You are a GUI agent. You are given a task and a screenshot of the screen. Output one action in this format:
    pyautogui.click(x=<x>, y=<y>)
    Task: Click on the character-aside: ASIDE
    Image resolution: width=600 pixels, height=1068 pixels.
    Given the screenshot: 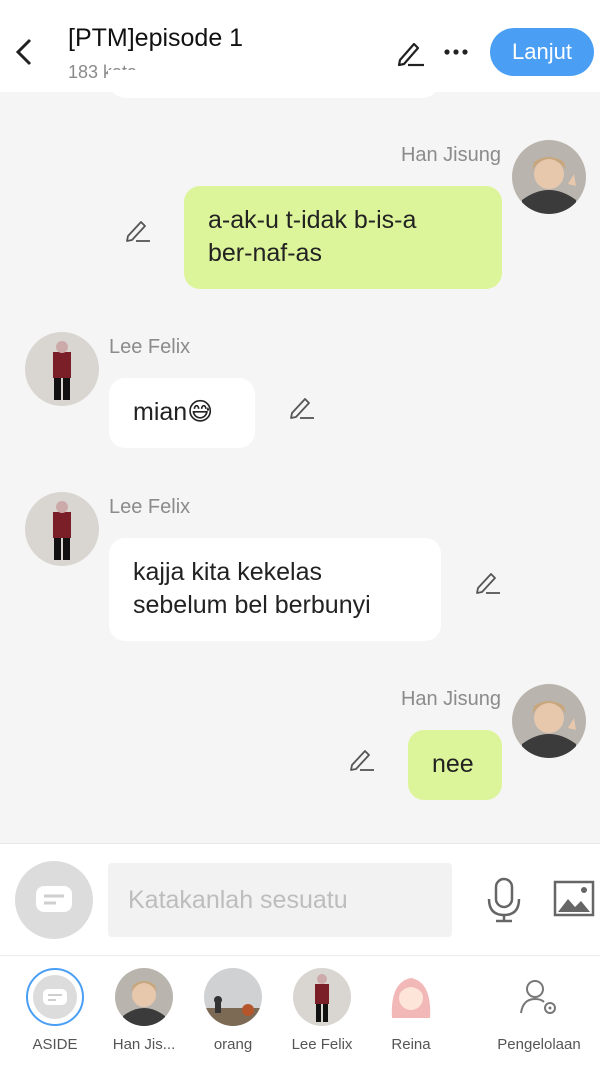 What is the action you would take?
    pyautogui.click(x=55, y=1010)
    